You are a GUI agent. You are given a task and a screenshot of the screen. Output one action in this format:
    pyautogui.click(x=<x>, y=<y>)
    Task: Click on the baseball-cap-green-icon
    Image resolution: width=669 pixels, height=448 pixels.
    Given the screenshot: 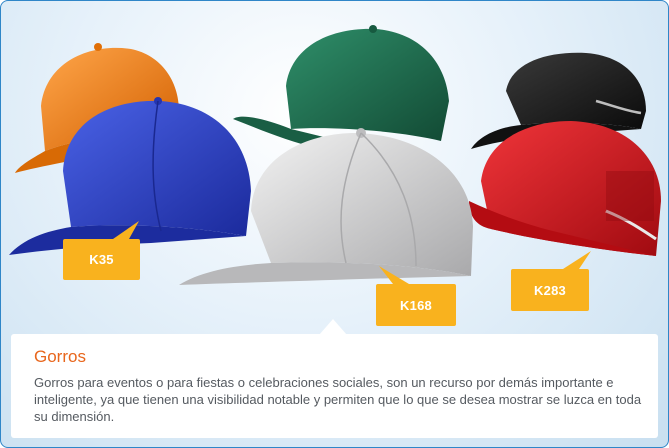 What is the action you would take?
    pyautogui.click(x=341, y=88)
    